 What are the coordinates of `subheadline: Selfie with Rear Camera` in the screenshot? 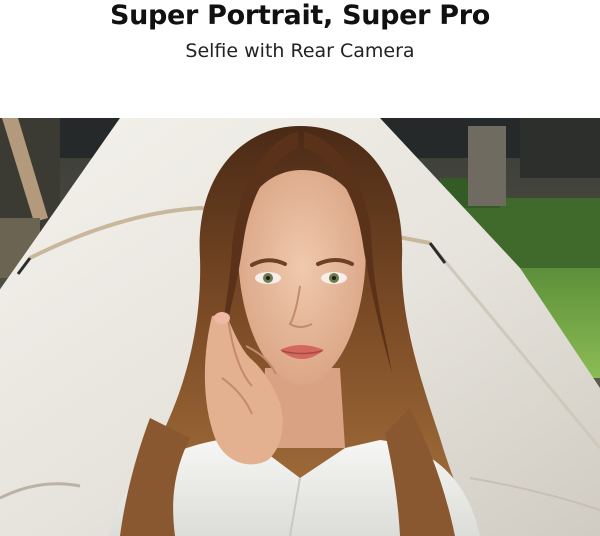 It's located at (300, 51).